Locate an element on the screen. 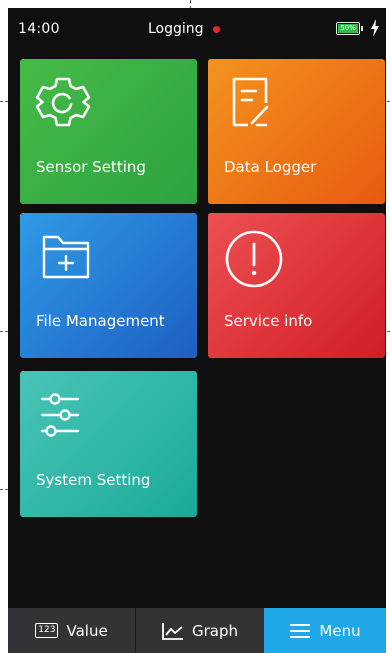  recording-dot-icon is located at coordinates (216, 29).